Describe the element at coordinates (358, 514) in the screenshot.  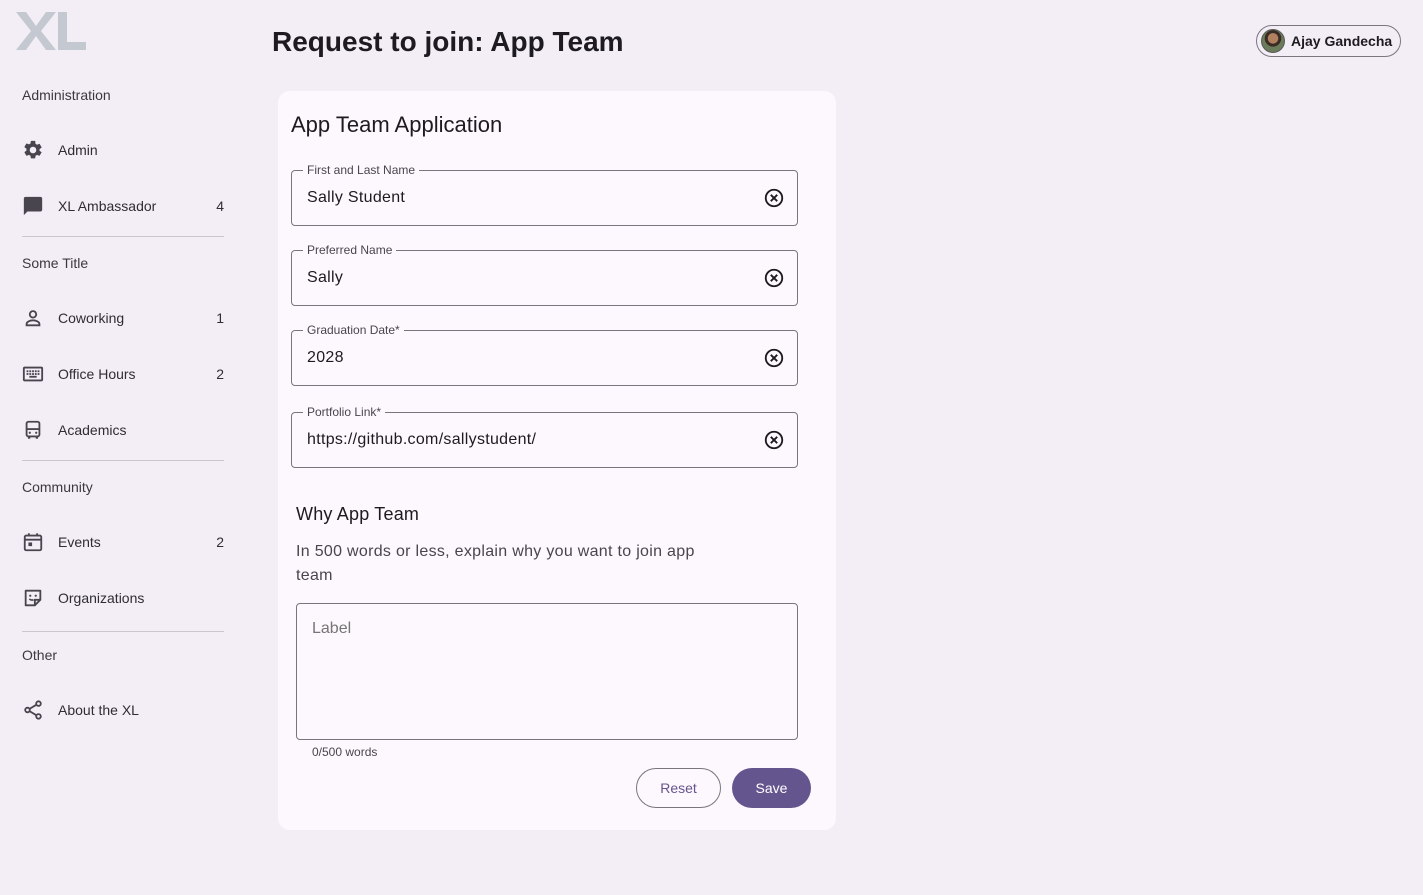
I see `why-section-title: Why App Team` at that location.